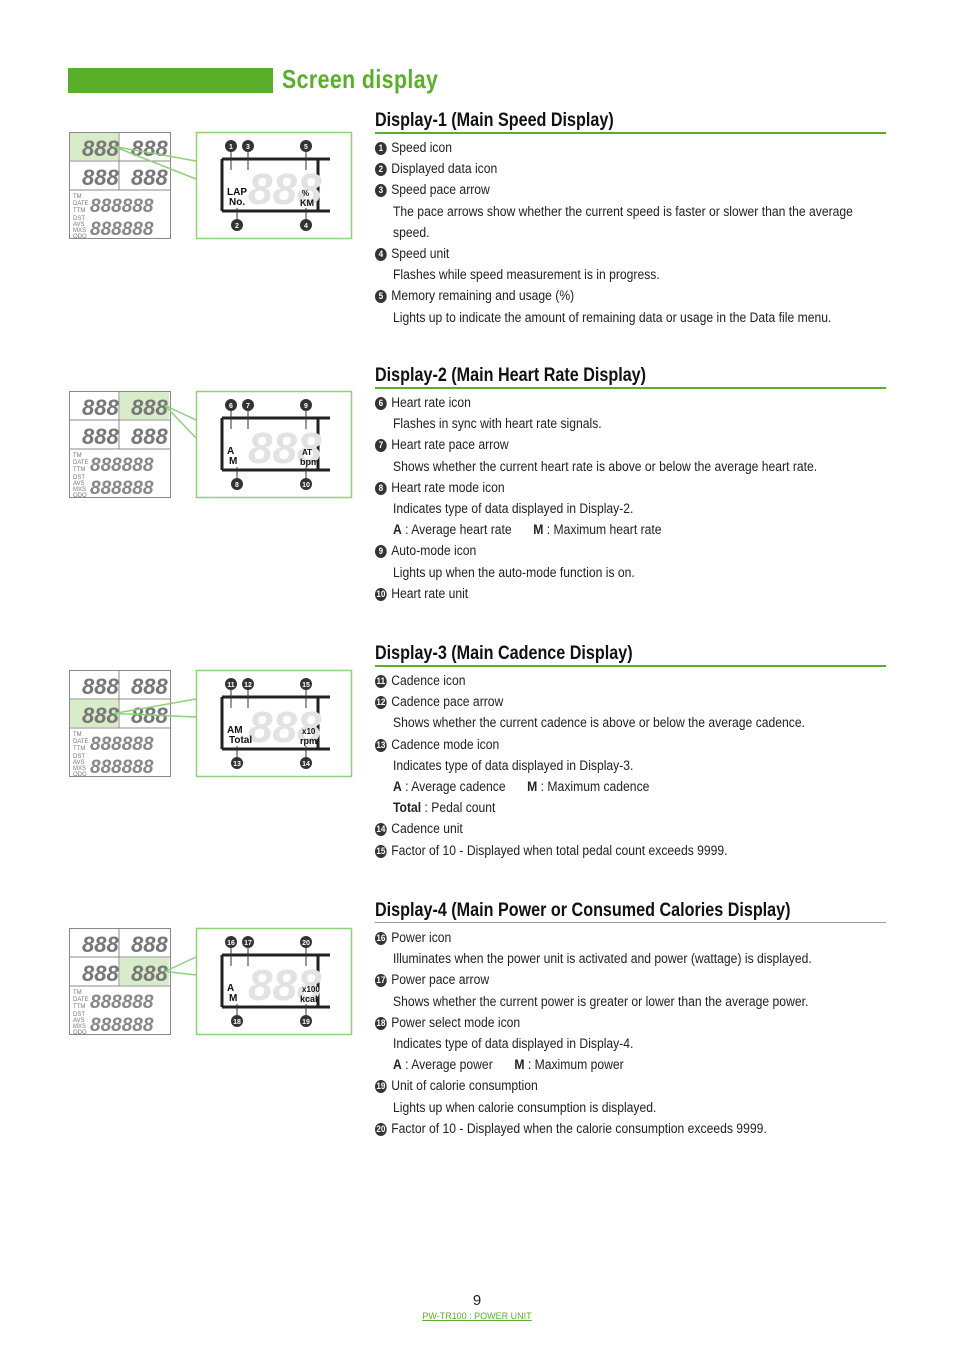 This screenshot has height=1351, width=954. What do you see at coordinates (79, 1007) in the screenshot?
I see `svg-text: TTM` at bounding box center [79, 1007].